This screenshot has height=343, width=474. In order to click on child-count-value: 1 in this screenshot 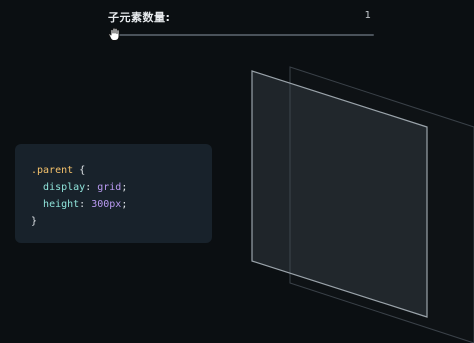, I will do `click(367, 15)`.